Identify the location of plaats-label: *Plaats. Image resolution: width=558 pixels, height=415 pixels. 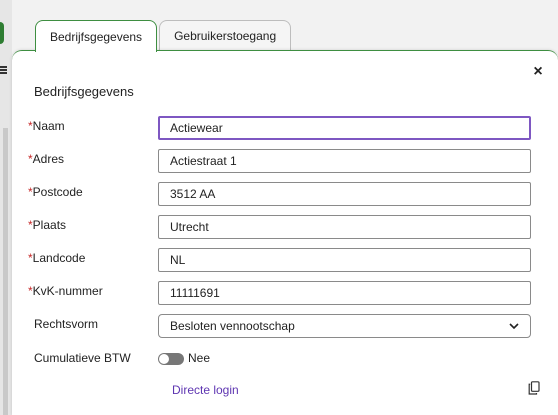
(47, 225).